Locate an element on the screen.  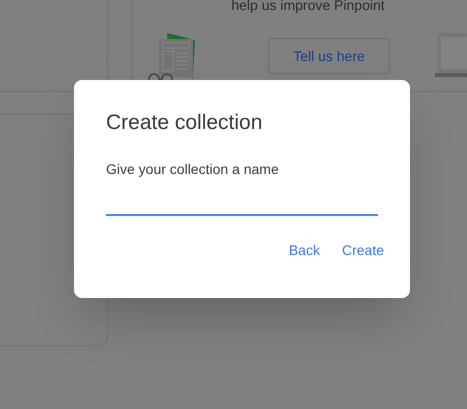
tell-us-button: Tell us here is located at coordinates (329, 56).